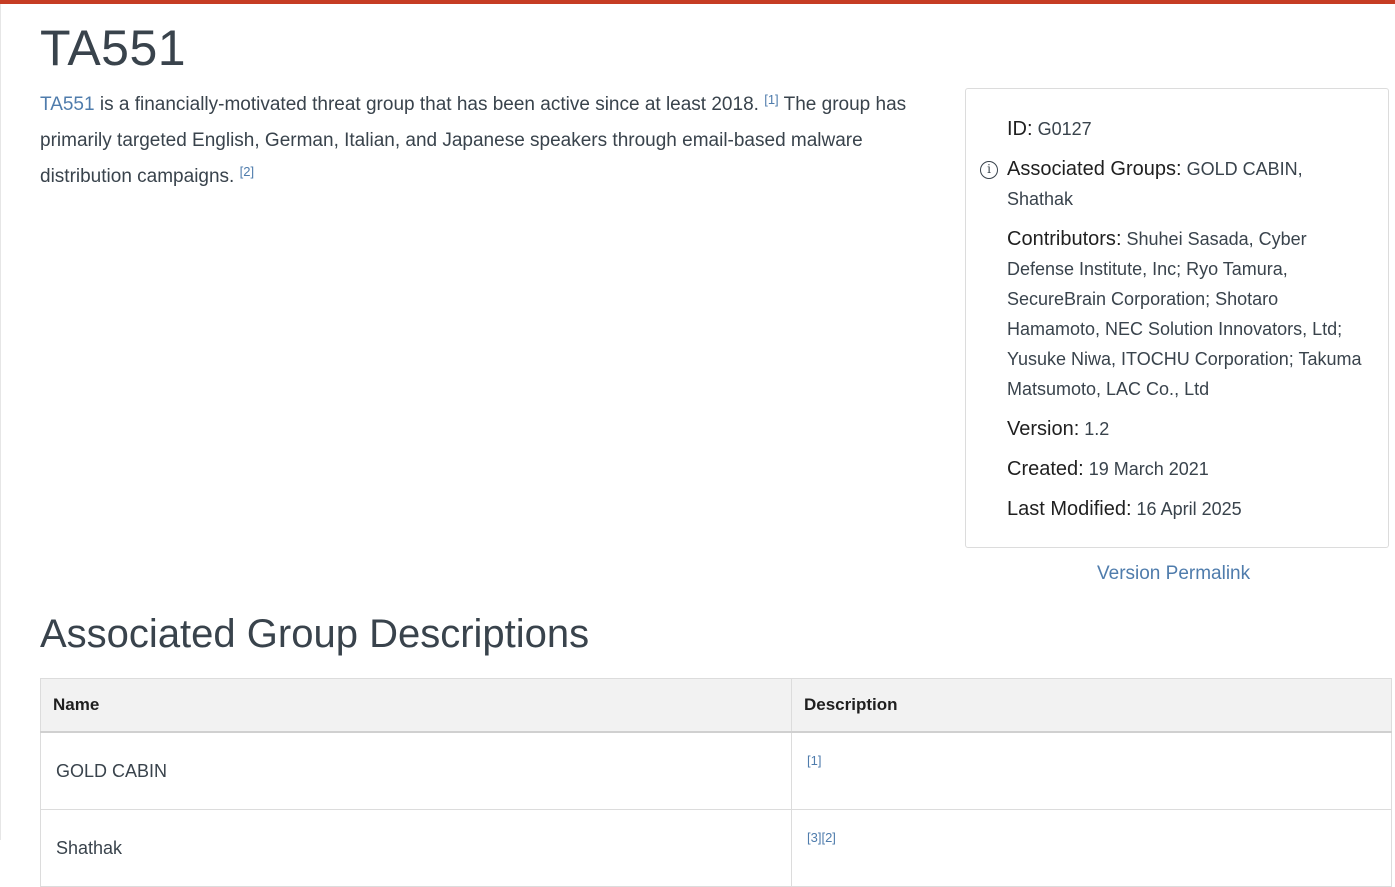 Image resolution: width=1395 pixels, height=887 pixels. Describe the element at coordinates (416, 848) in the screenshot. I see `group-name-cell: Shathak` at that location.